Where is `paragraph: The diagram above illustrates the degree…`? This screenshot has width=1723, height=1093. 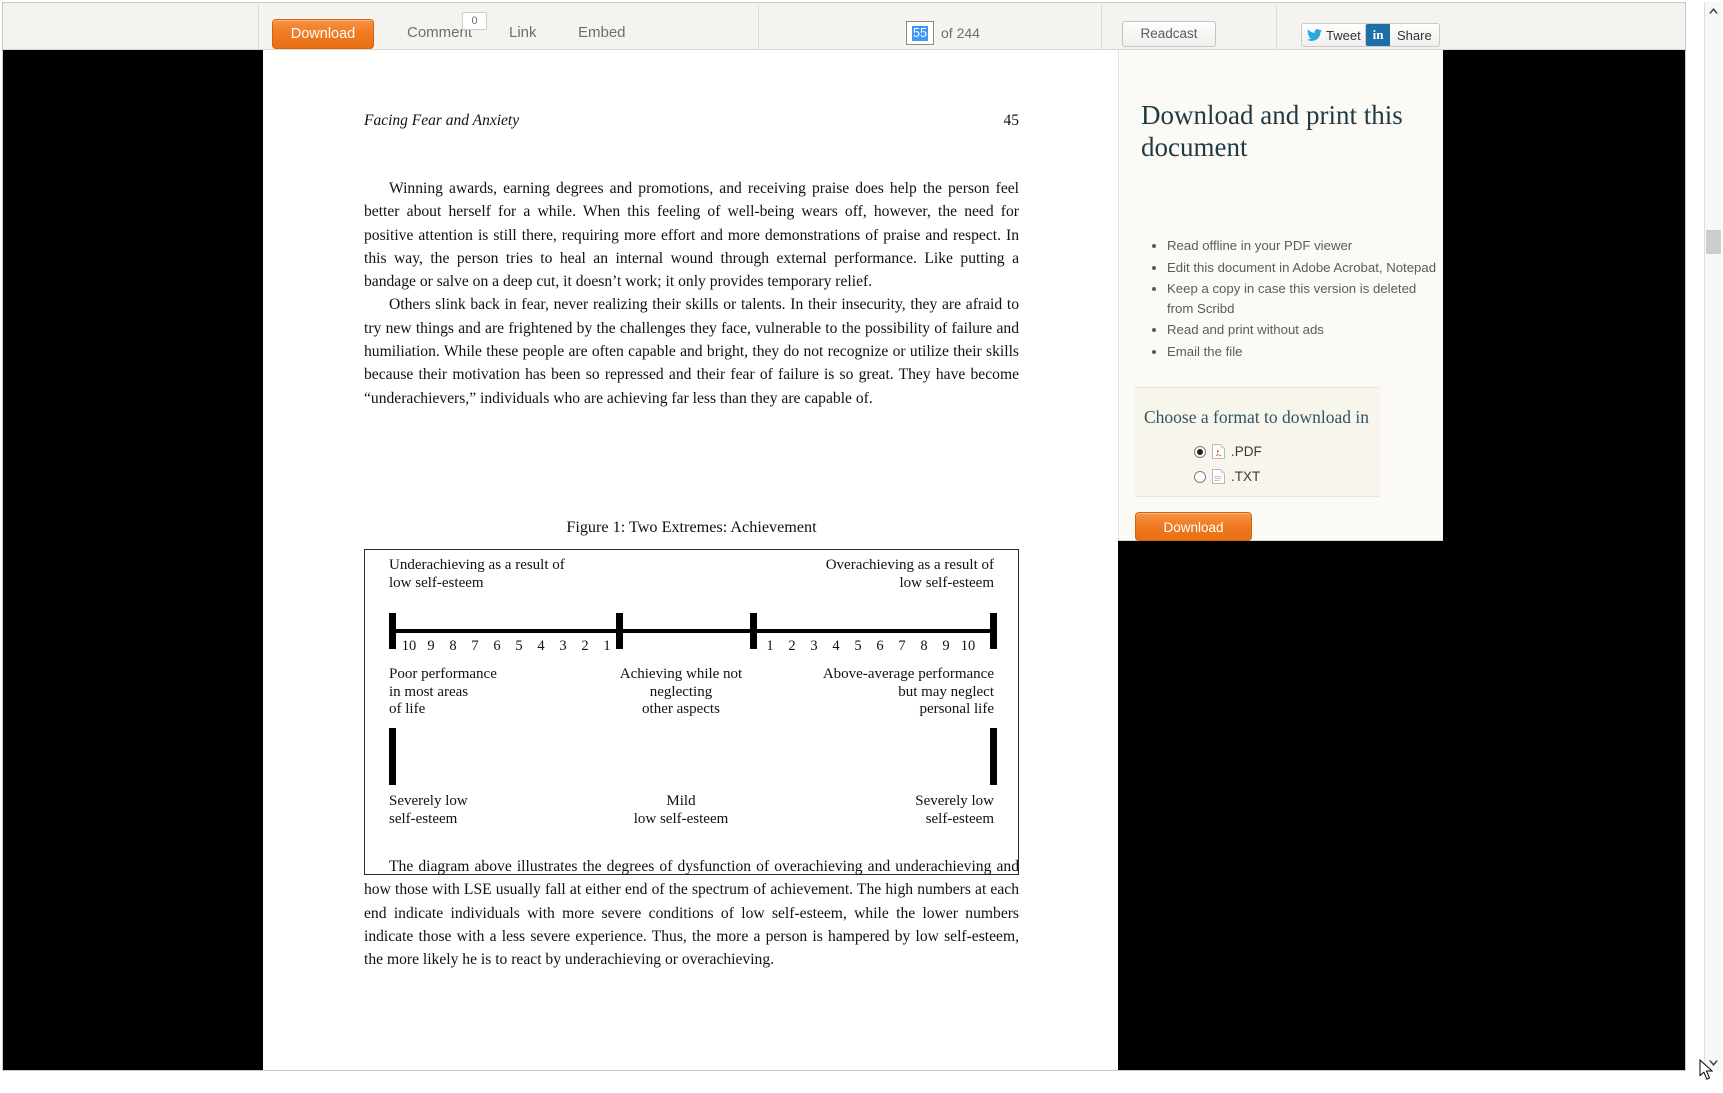
paragraph: The diagram above illustrates the degree… is located at coordinates (691, 913).